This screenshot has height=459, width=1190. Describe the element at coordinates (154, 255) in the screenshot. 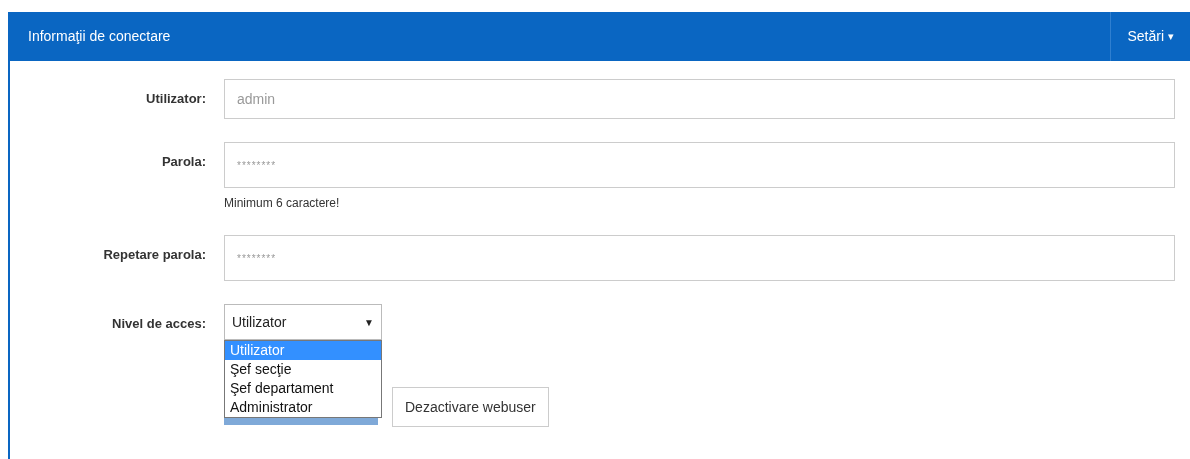

I see `field-label: Repetare parola:` at that location.